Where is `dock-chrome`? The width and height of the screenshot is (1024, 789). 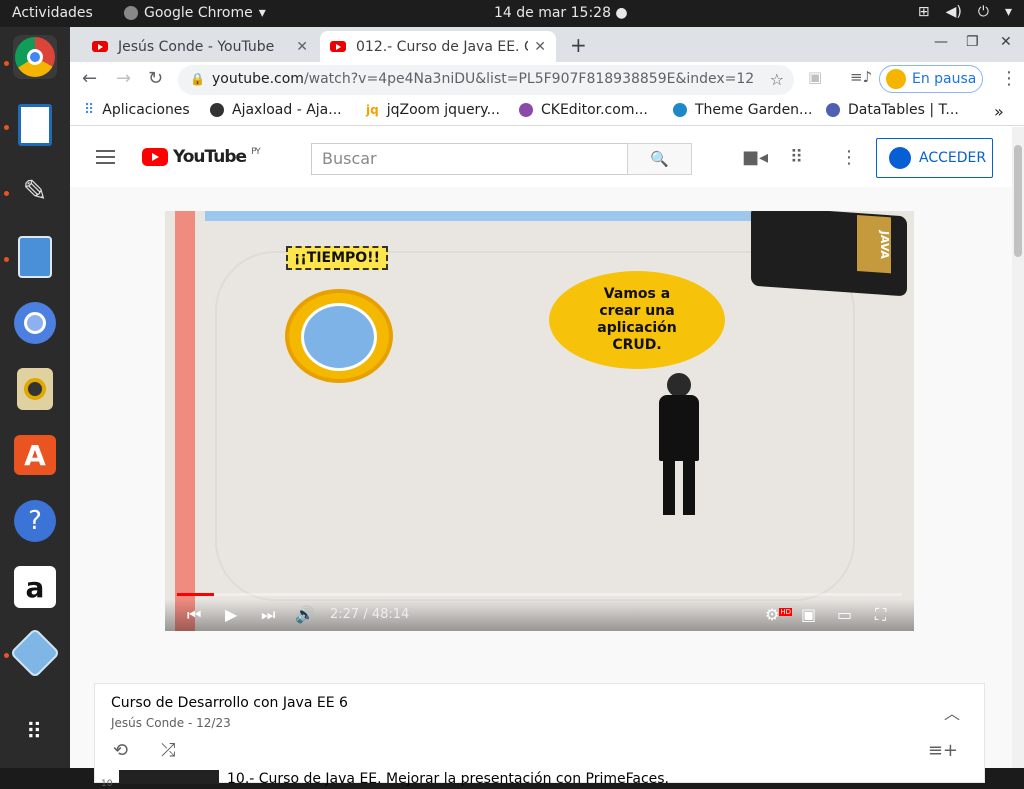
dock-chrome is located at coordinates (35, 57).